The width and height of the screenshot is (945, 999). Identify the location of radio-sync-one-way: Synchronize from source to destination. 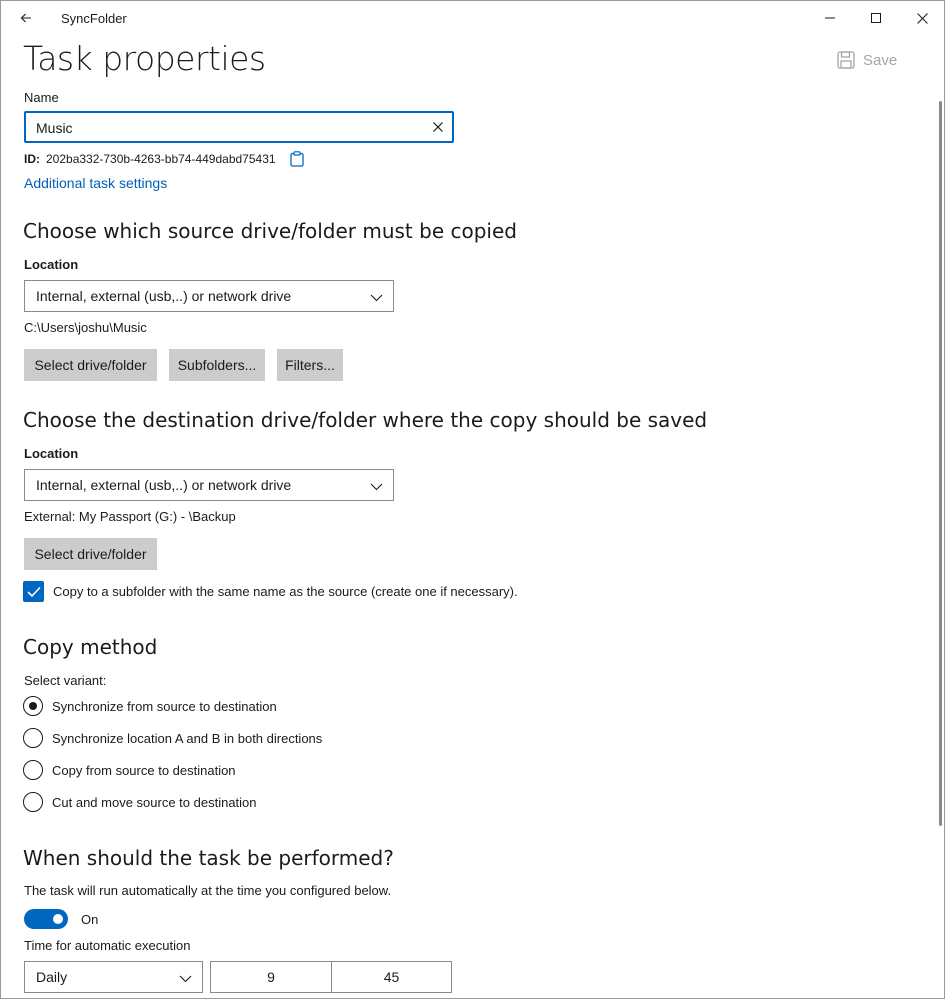
(150, 706).